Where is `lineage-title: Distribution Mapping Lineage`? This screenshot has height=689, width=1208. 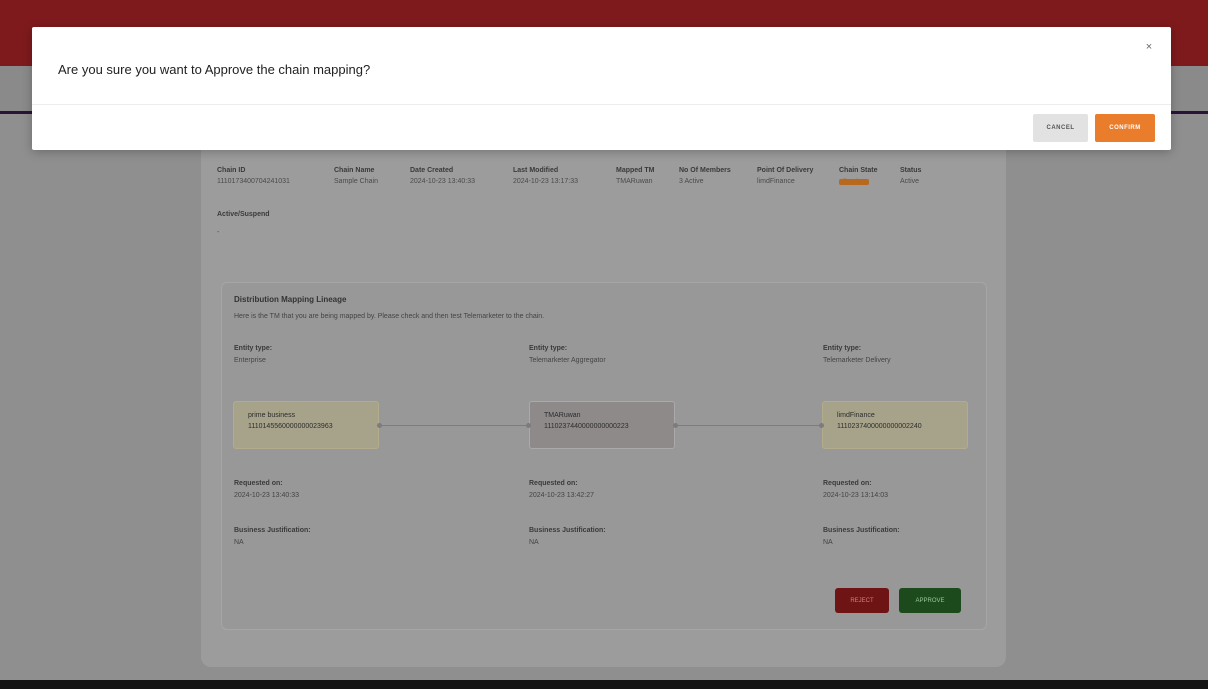
lineage-title: Distribution Mapping Lineage is located at coordinates (290, 299).